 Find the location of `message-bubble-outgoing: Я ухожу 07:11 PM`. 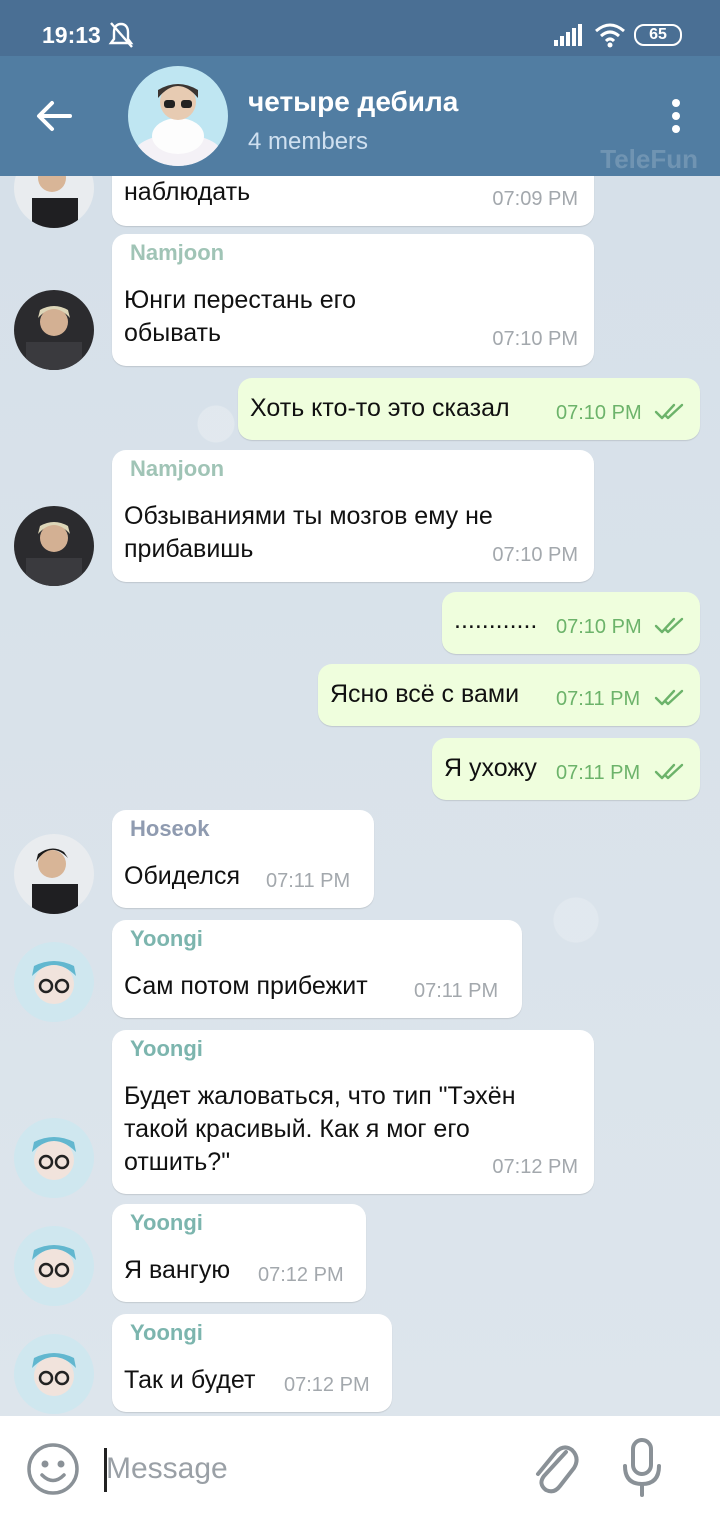

message-bubble-outgoing: Я ухожу 07:11 PM is located at coordinates (566, 769).